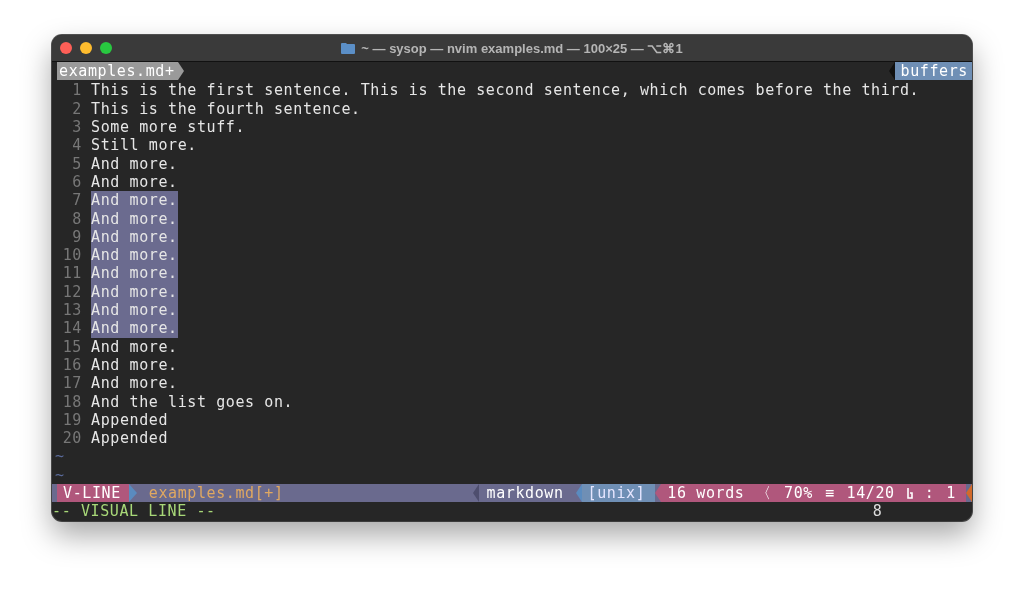 Image resolution: width=1024 pixels, height=590 pixels. What do you see at coordinates (77, 145) in the screenshot?
I see `line-number: 4` at bounding box center [77, 145].